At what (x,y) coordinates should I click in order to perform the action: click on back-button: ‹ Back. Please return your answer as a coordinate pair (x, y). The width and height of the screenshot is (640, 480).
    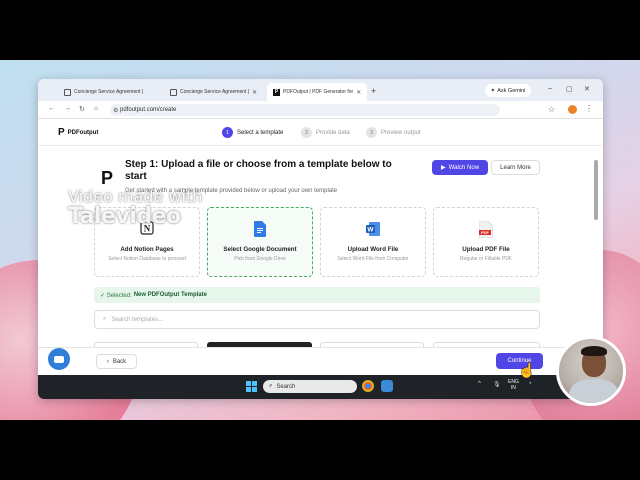
    Looking at the image, I should click on (116, 361).